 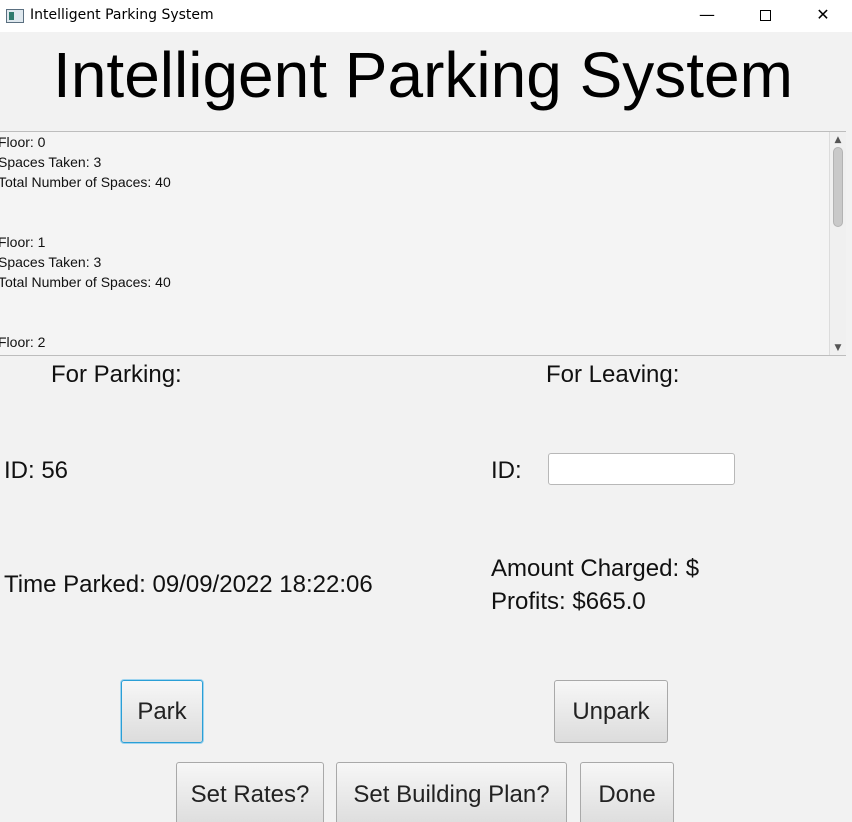 What do you see at coordinates (36, 470) in the screenshot?
I see `parking-id-label: ID: 56` at bounding box center [36, 470].